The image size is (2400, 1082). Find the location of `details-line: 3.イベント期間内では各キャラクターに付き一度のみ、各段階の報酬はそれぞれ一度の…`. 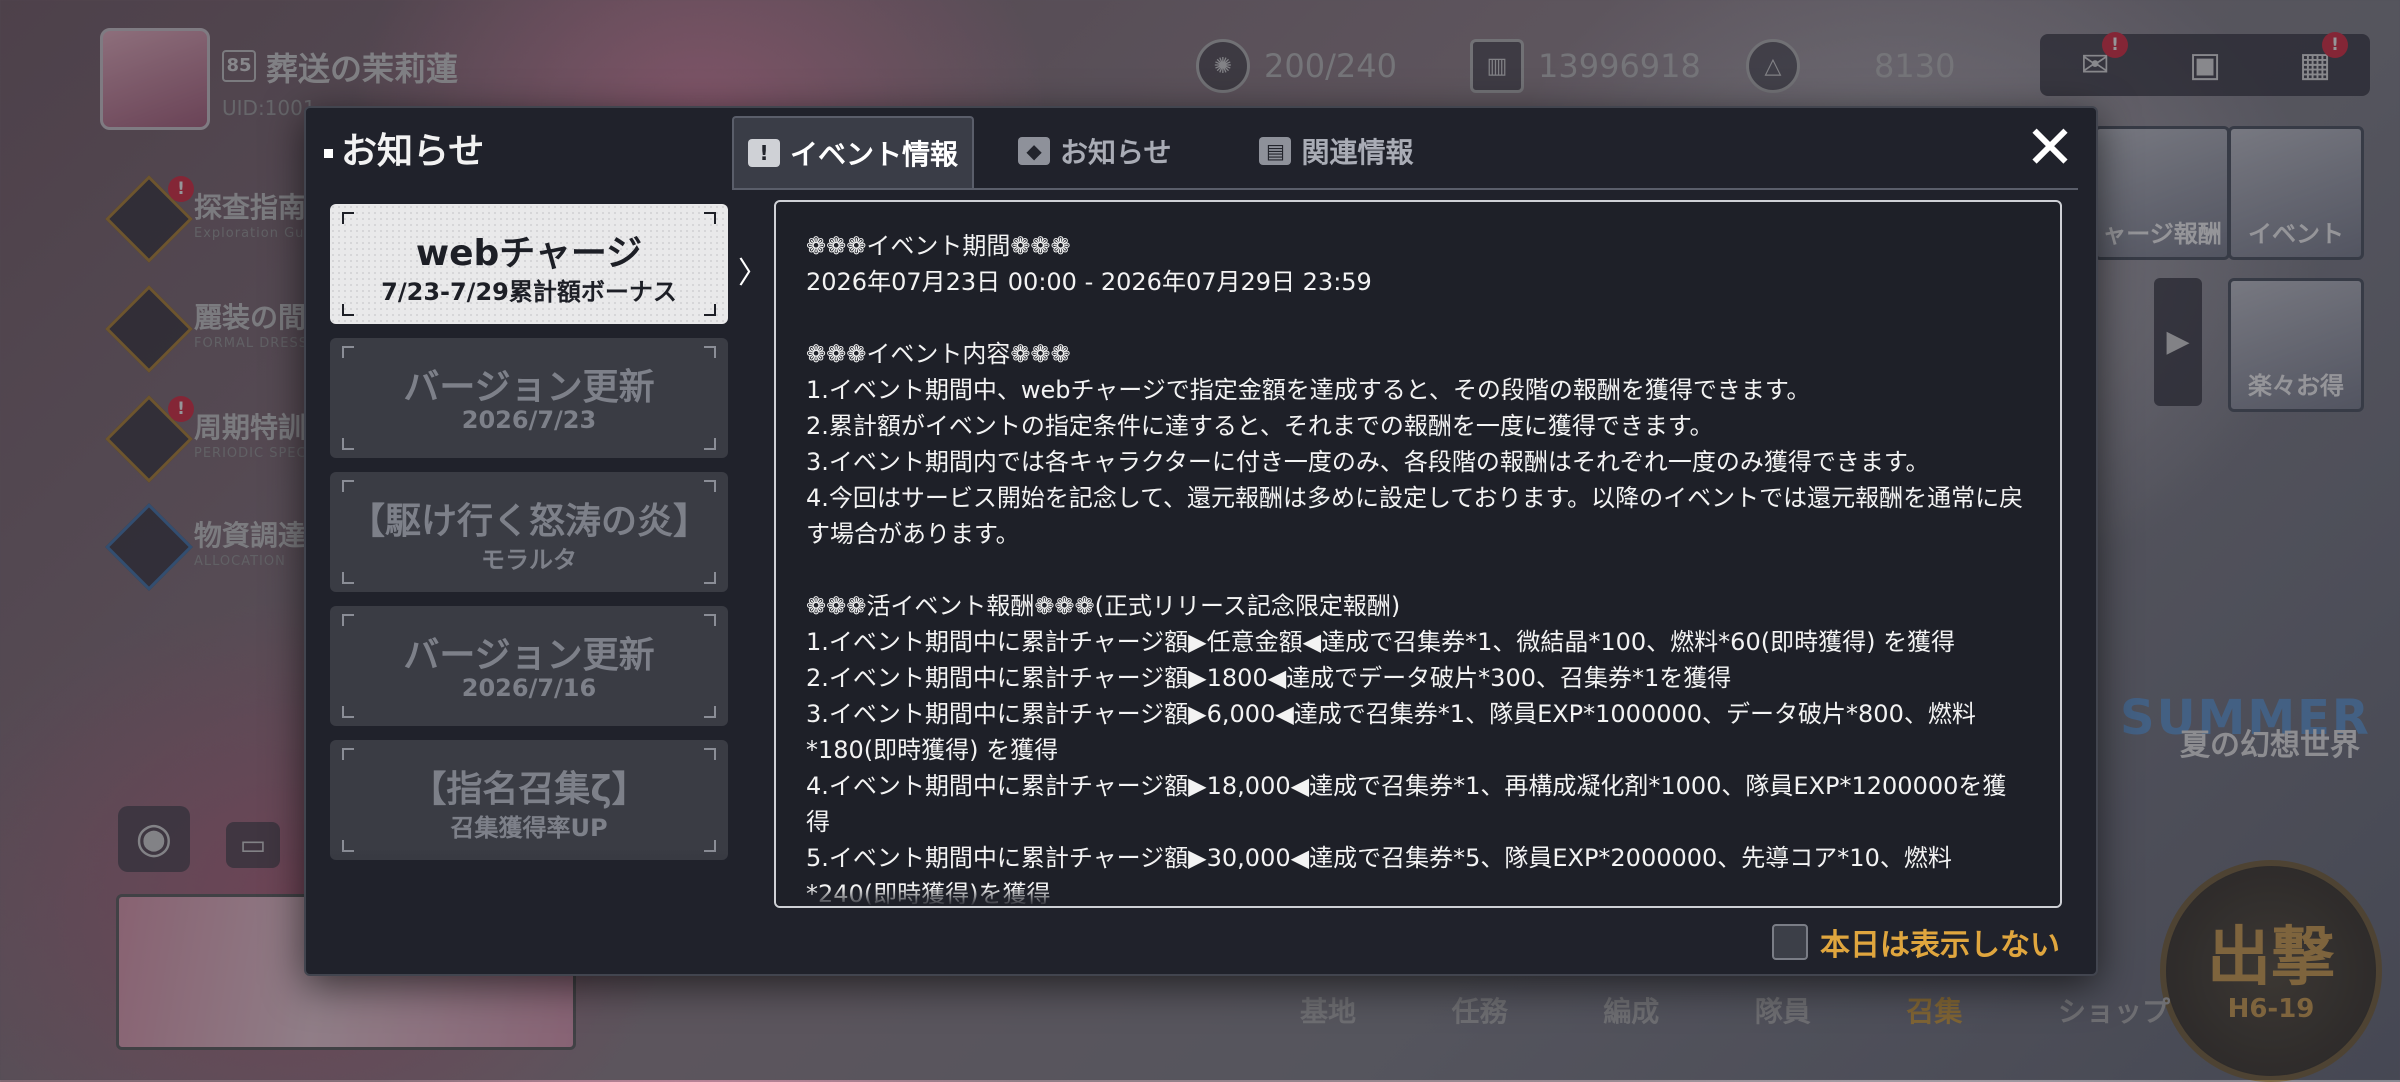

details-line: 3.イベント期間内では各キャラクターに付き一度のみ、各段階の報酬はそれぞれ一度の… is located at coordinates (1368, 462).